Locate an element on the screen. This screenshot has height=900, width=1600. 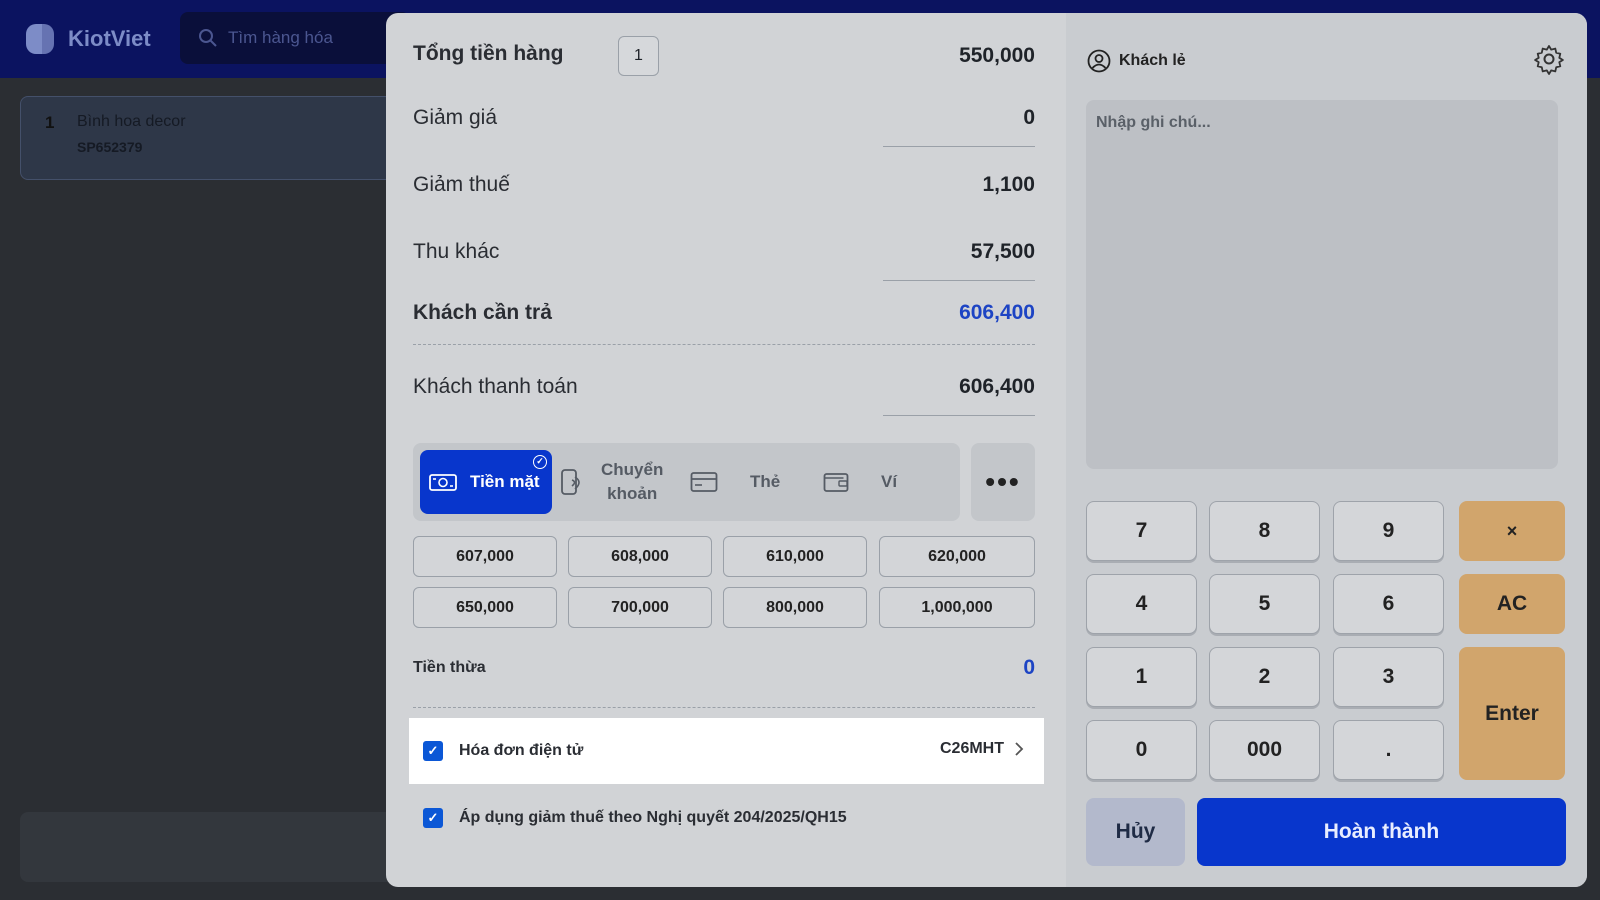
transfer-label: Chuyển khoản is located at coordinates (632, 482).